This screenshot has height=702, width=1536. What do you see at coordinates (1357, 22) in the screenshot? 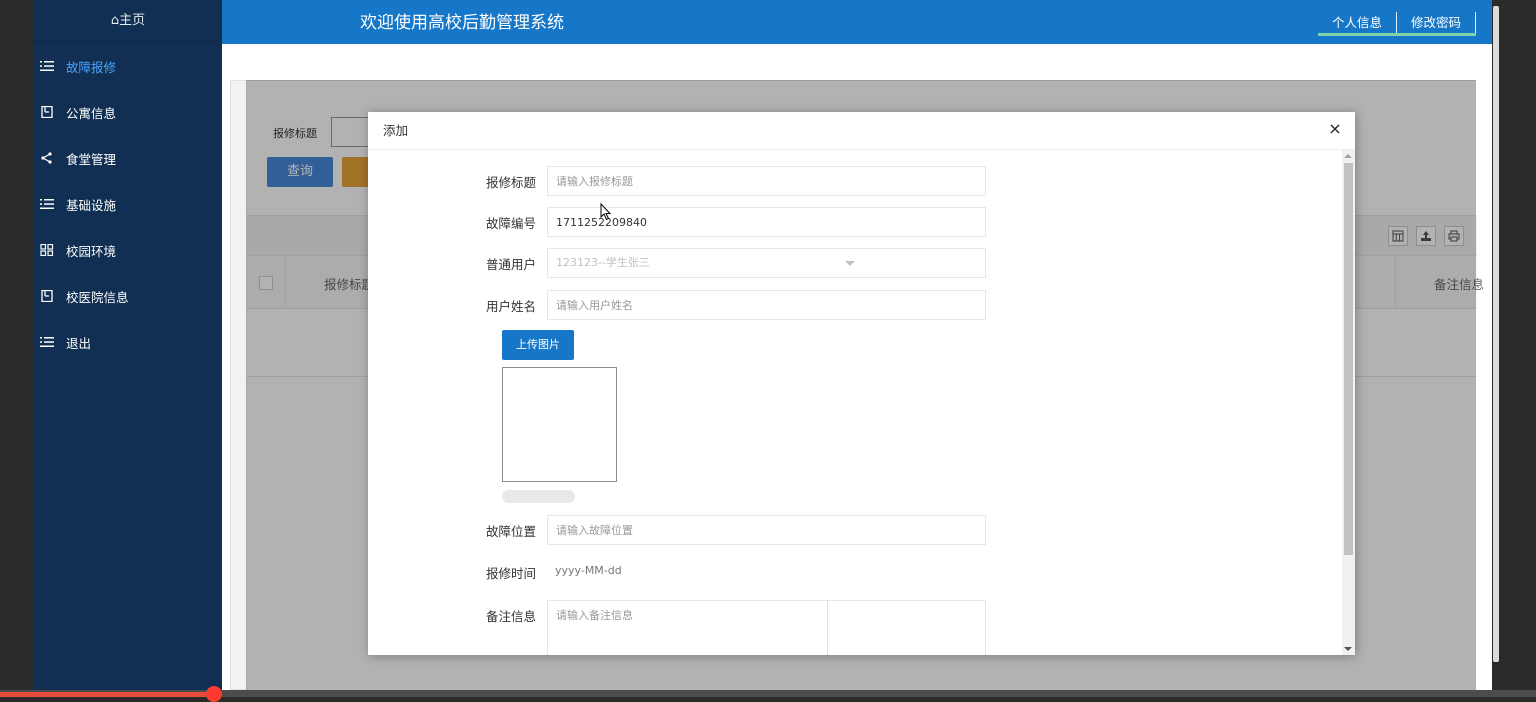
I see `profile-link: 个人信息` at bounding box center [1357, 22].